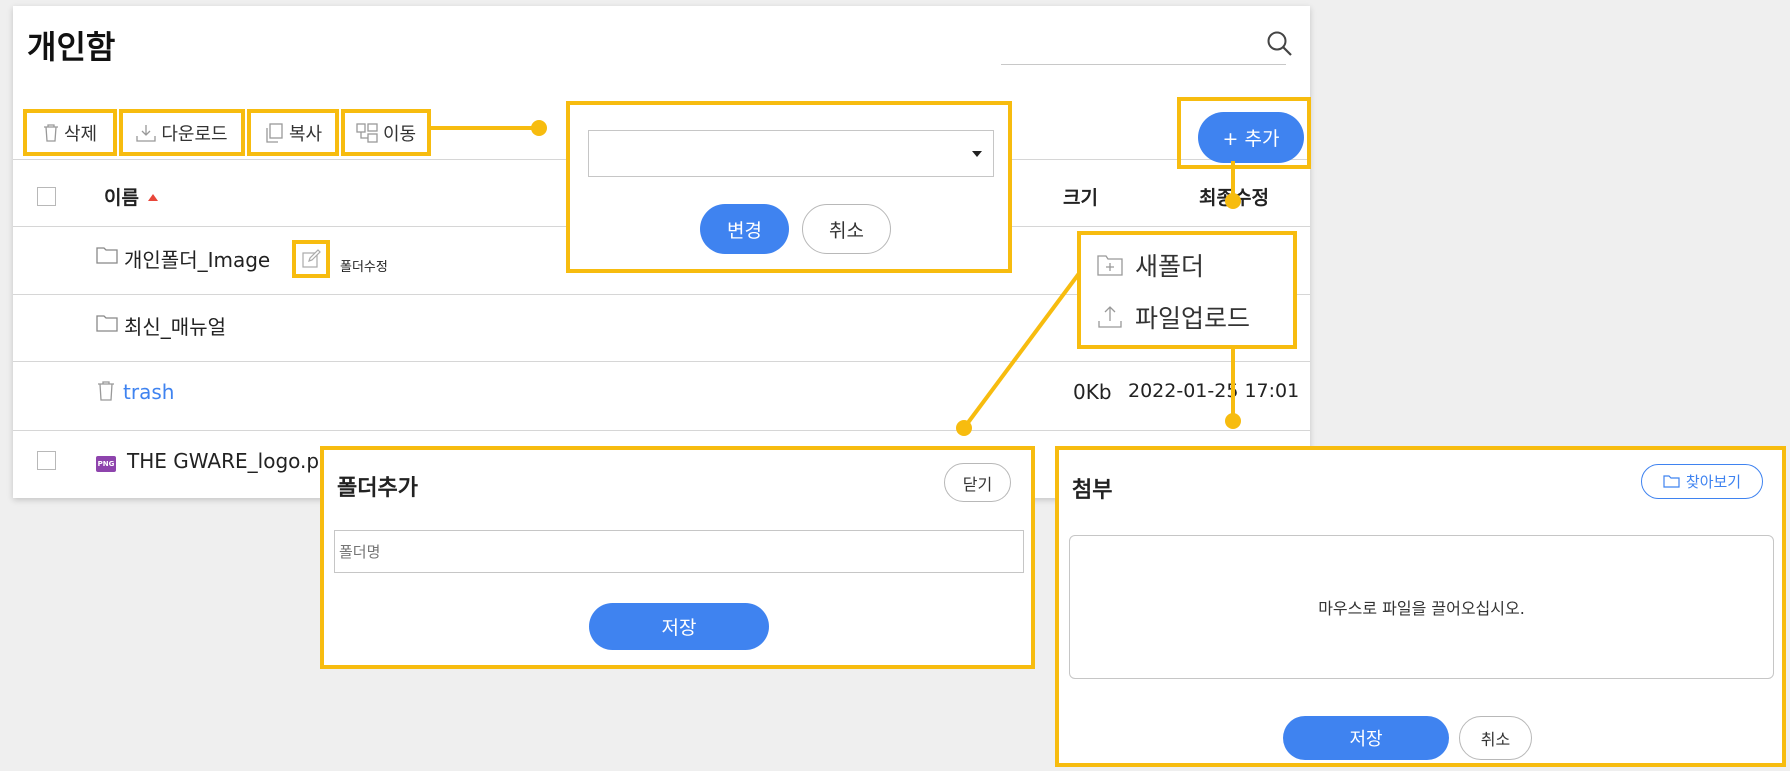  Describe the element at coordinates (789, 187) in the screenshot. I see `move-popup: 변경 취소` at that location.